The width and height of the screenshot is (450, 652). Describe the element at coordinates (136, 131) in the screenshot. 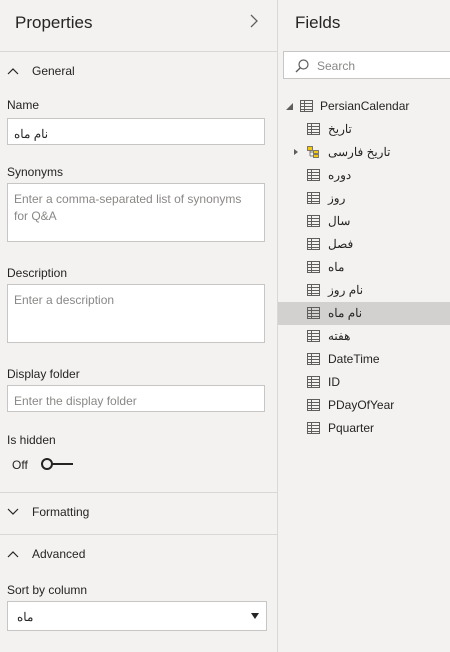

I see `name-field: نام ماه` at that location.